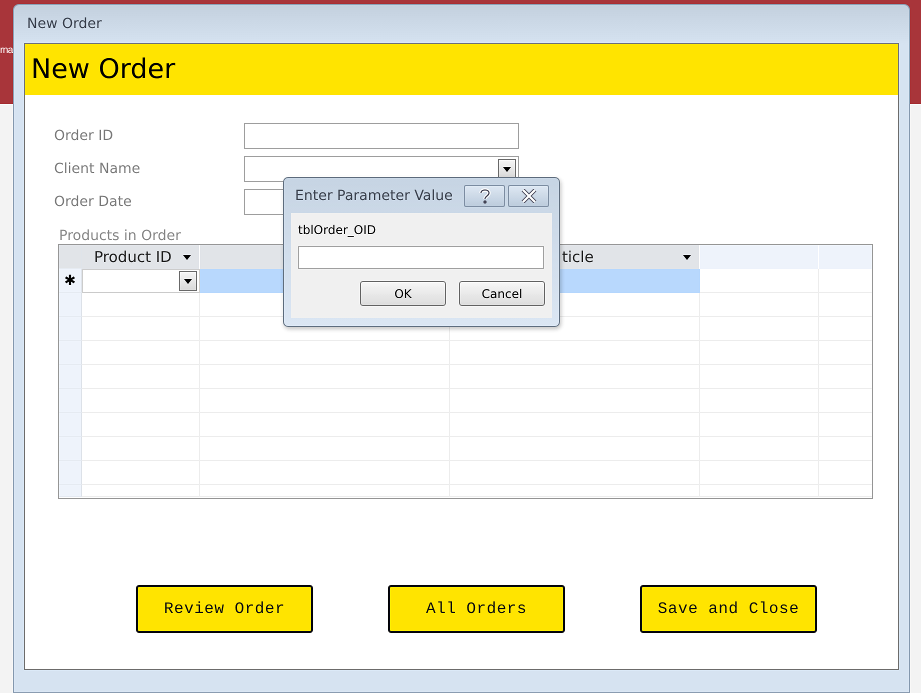 The width and height of the screenshot is (921, 693). Describe the element at coordinates (502, 293) in the screenshot. I see `dialog-button: Cancel` at that location.